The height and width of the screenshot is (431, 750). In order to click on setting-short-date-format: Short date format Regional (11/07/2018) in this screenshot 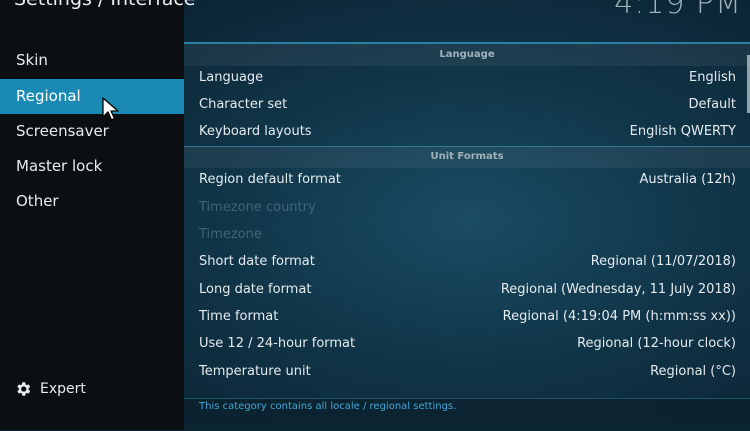, I will do `click(467, 261)`.